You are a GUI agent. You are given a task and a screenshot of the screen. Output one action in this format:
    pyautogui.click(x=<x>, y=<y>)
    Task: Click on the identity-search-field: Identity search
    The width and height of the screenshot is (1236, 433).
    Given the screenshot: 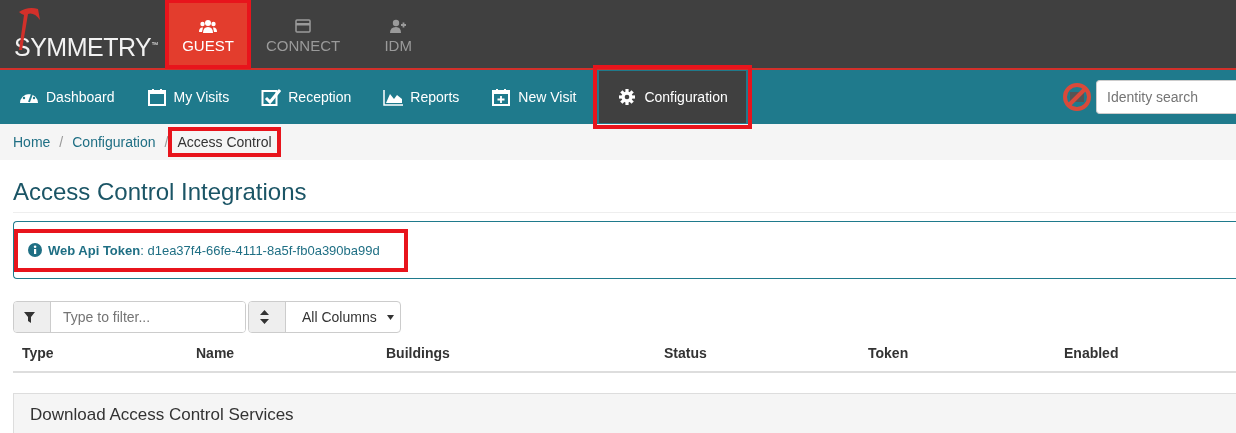 What is the action you would take?
    pyautogui.click(x=1166, y=97)
    